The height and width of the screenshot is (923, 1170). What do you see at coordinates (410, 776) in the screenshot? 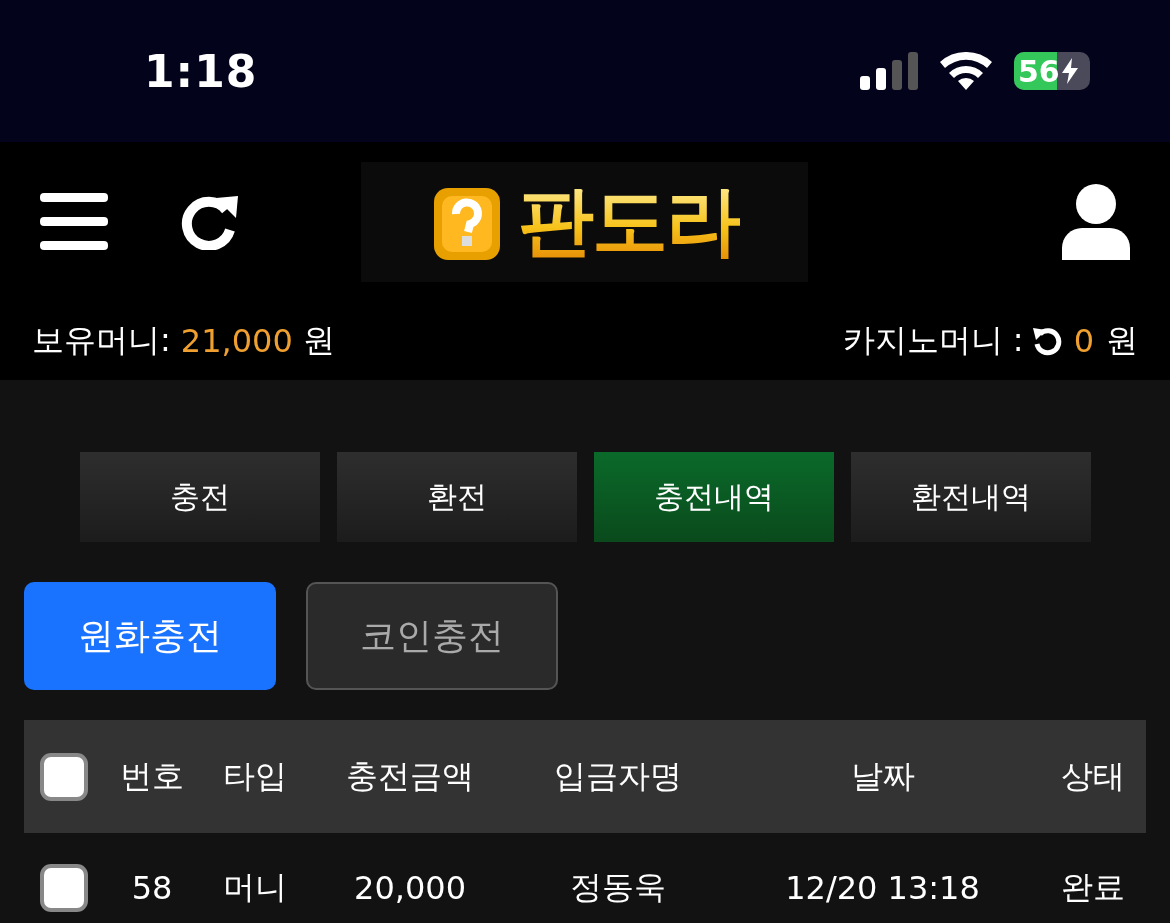
I see `column-header: 충전금액` at bounding box center [410, 776].